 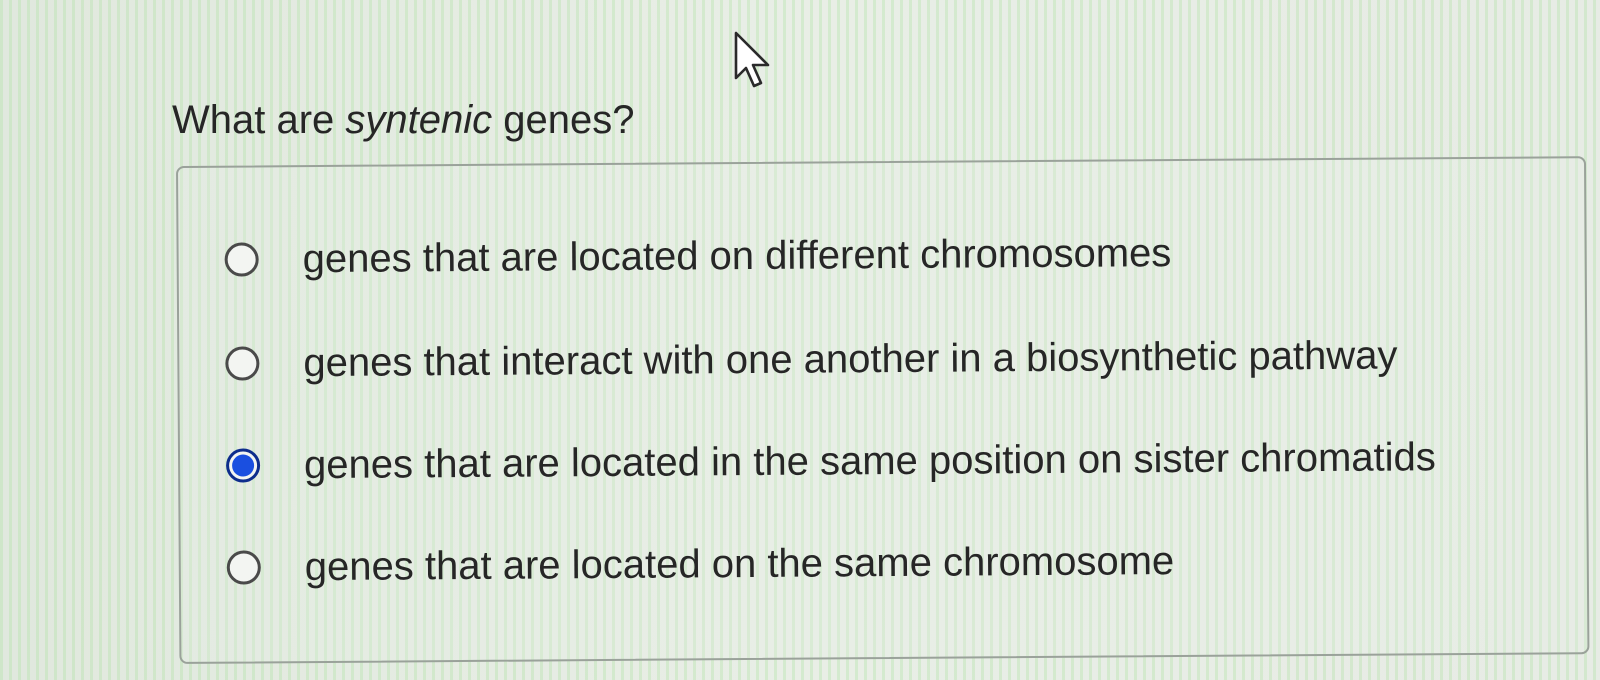 I want to click on question-prefix: What are, so click(x=259, y=120).